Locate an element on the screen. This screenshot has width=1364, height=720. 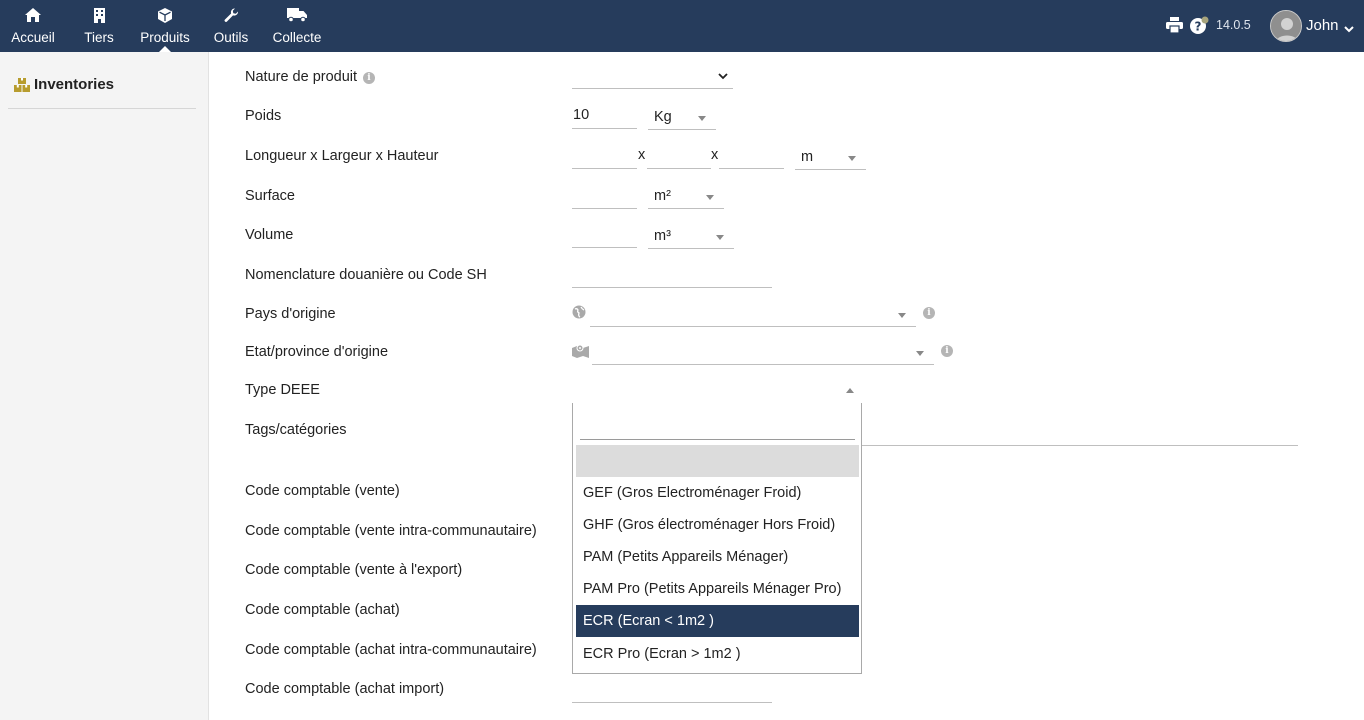
dims-unit-select: m is located at coordinates (830, 158).